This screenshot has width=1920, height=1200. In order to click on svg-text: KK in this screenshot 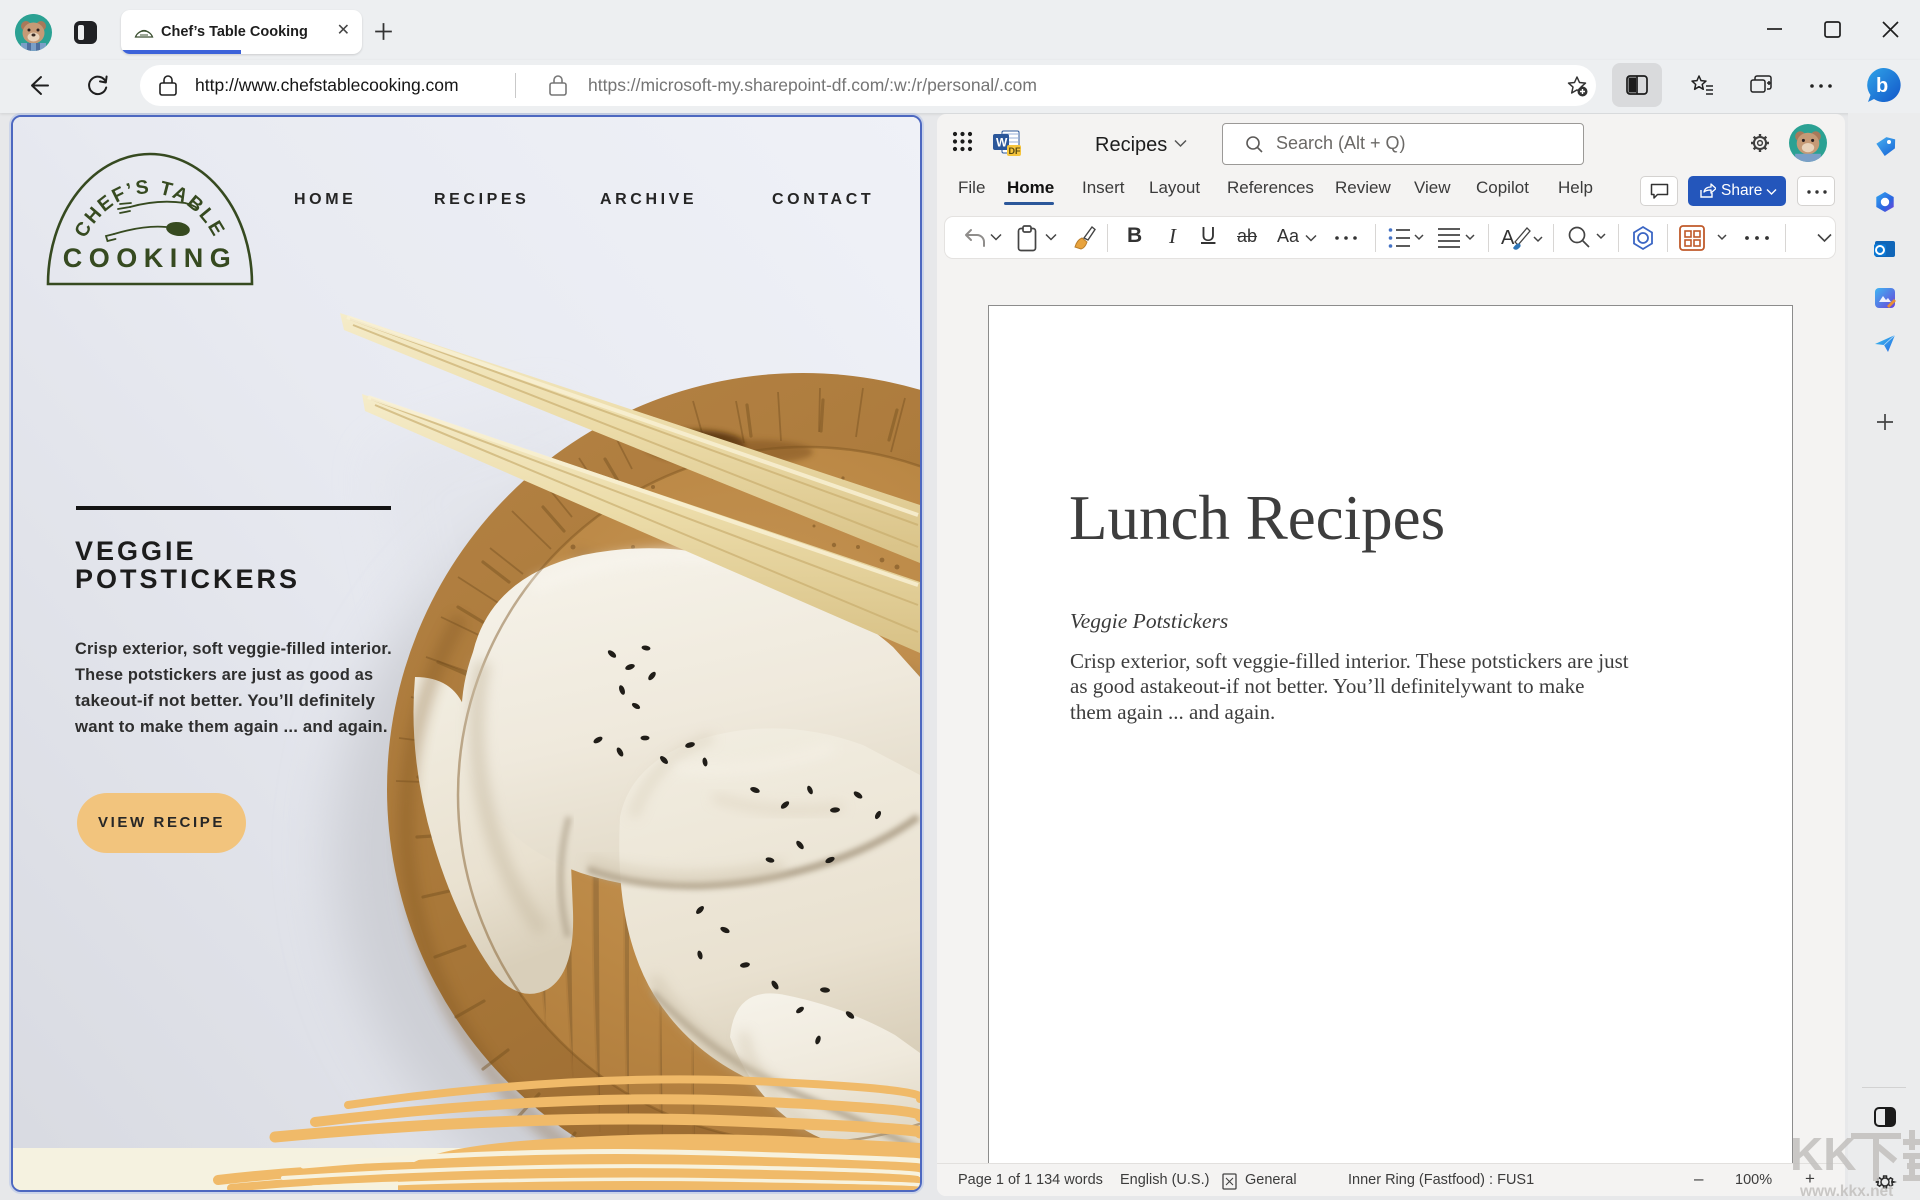, I will do `click(1823, 1154)`.